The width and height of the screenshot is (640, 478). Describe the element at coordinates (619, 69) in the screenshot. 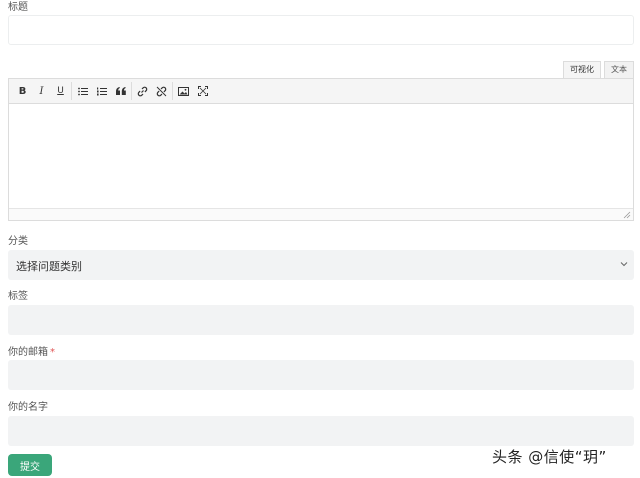

I see `tab-text: 文本` at that location.